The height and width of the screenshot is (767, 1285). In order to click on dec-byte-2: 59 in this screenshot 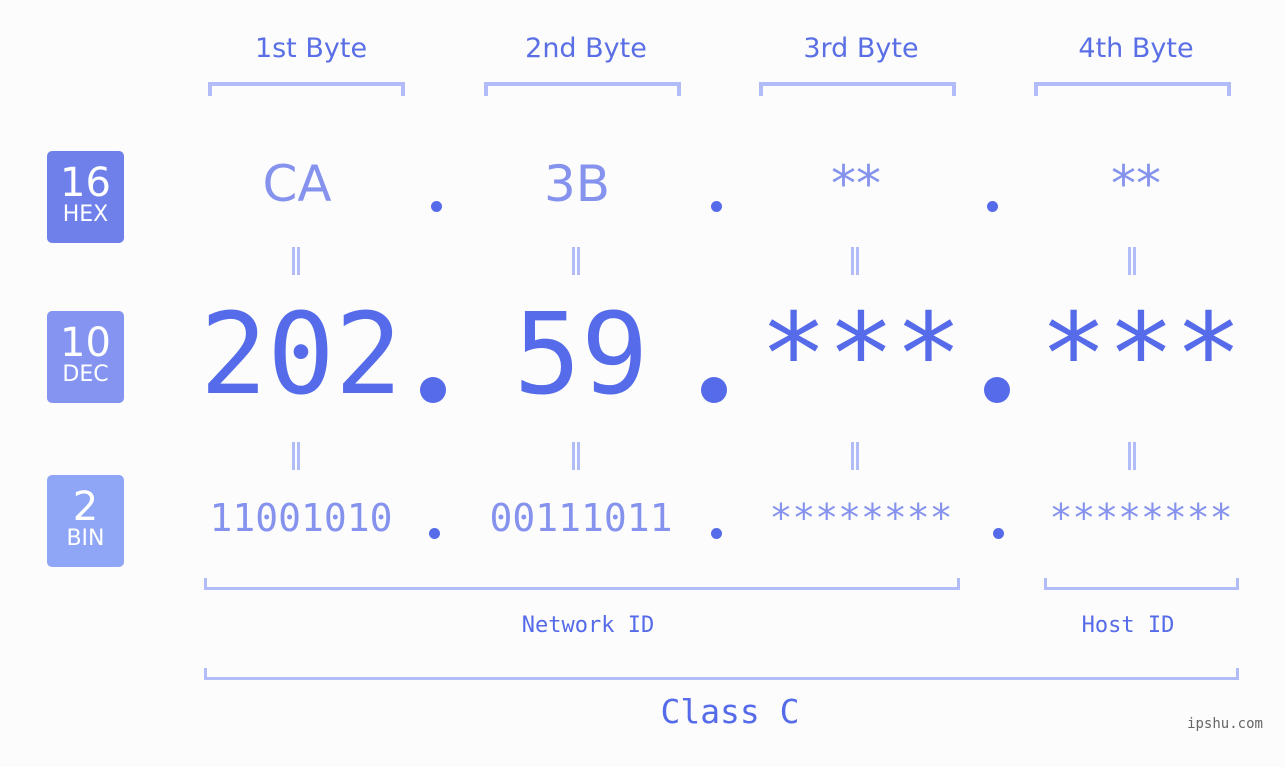, I will do `click(581, 355)`.